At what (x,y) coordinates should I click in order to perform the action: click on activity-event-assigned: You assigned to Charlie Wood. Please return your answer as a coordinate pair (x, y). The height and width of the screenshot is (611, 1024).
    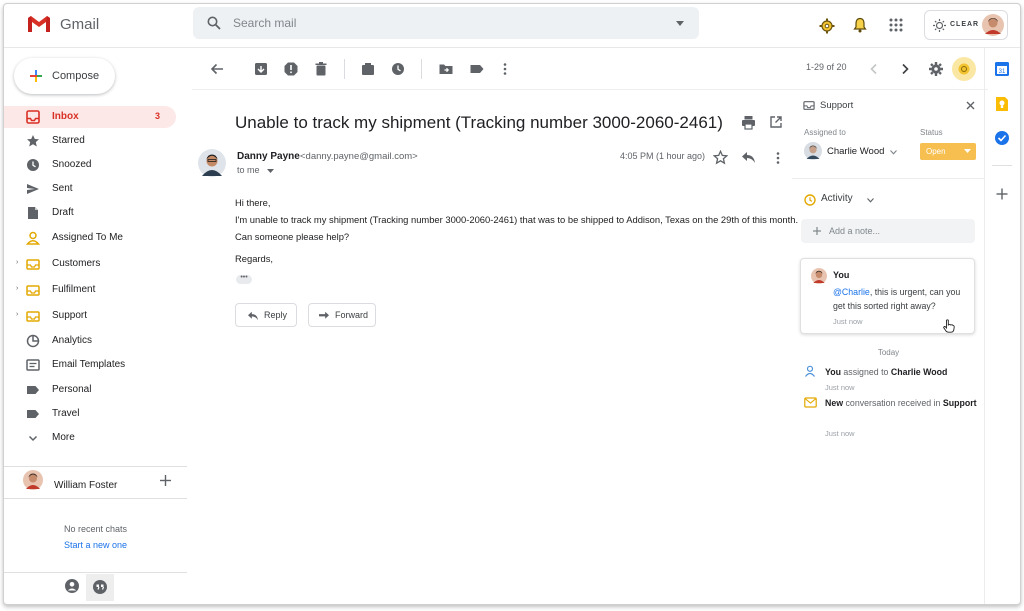
    Looking at the image, I should click on (886, 372).